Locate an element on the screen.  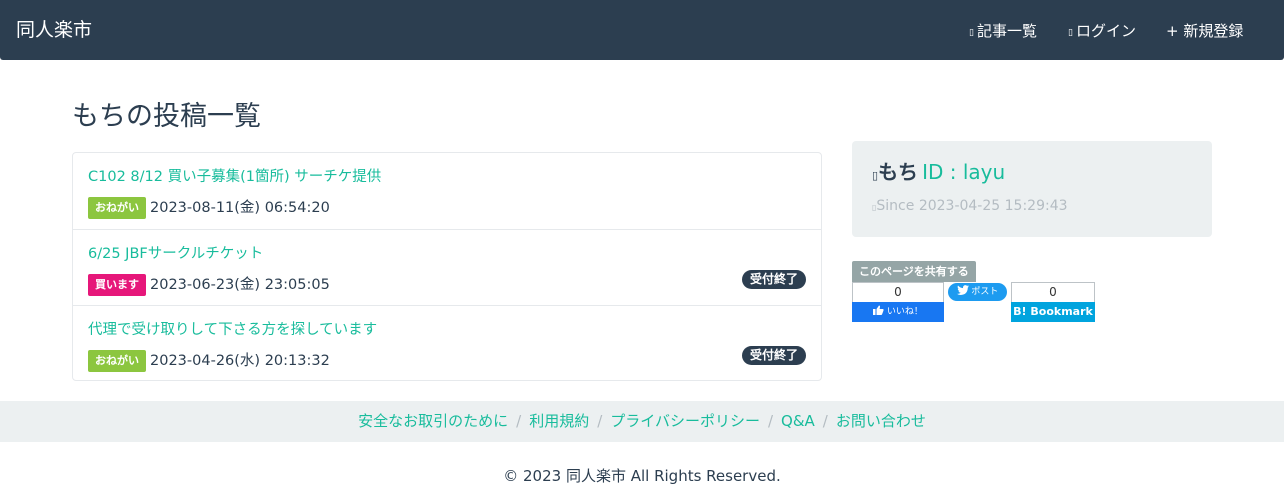
thumbs-up-icon is located at coordinates (878, 310).